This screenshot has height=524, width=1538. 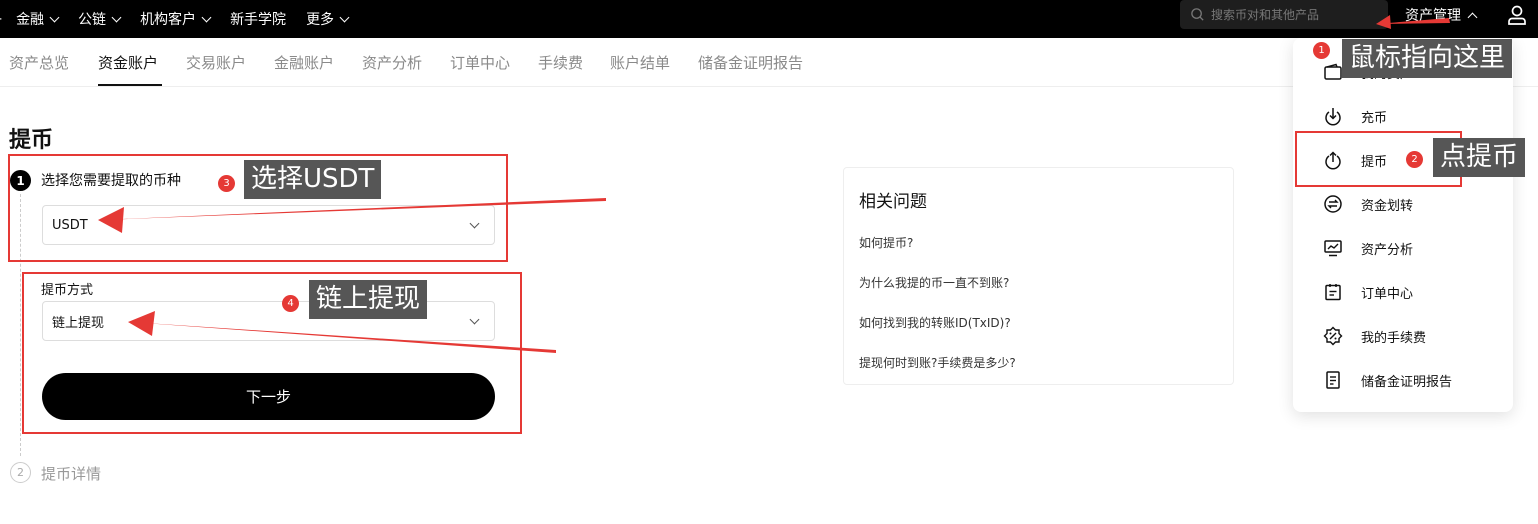 I want to click on annotation-callout-1: 鼠标指向这里, so click(x=1427, y=59).